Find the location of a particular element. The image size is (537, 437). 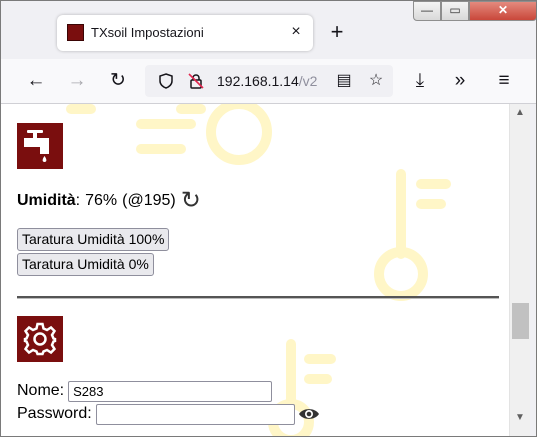

overflow-icon: » is located at coordinates (460, 81).